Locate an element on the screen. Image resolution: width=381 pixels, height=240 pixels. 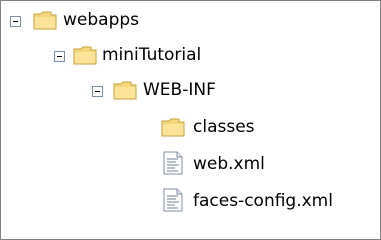
tree-node-webapps: webapps is located at coordinates (107, 21).